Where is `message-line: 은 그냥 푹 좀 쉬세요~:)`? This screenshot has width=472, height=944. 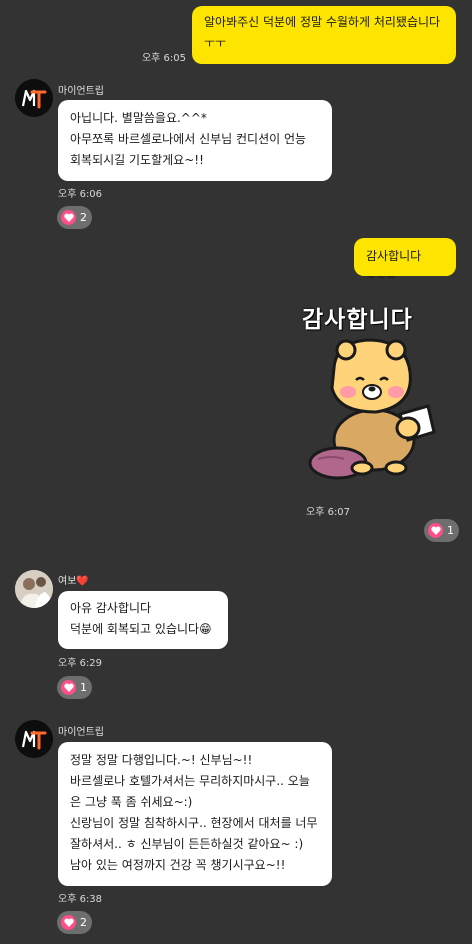 message-line: 은 그냥 푹 좀 쉬세요~:) is located at coordinates (131, 802).